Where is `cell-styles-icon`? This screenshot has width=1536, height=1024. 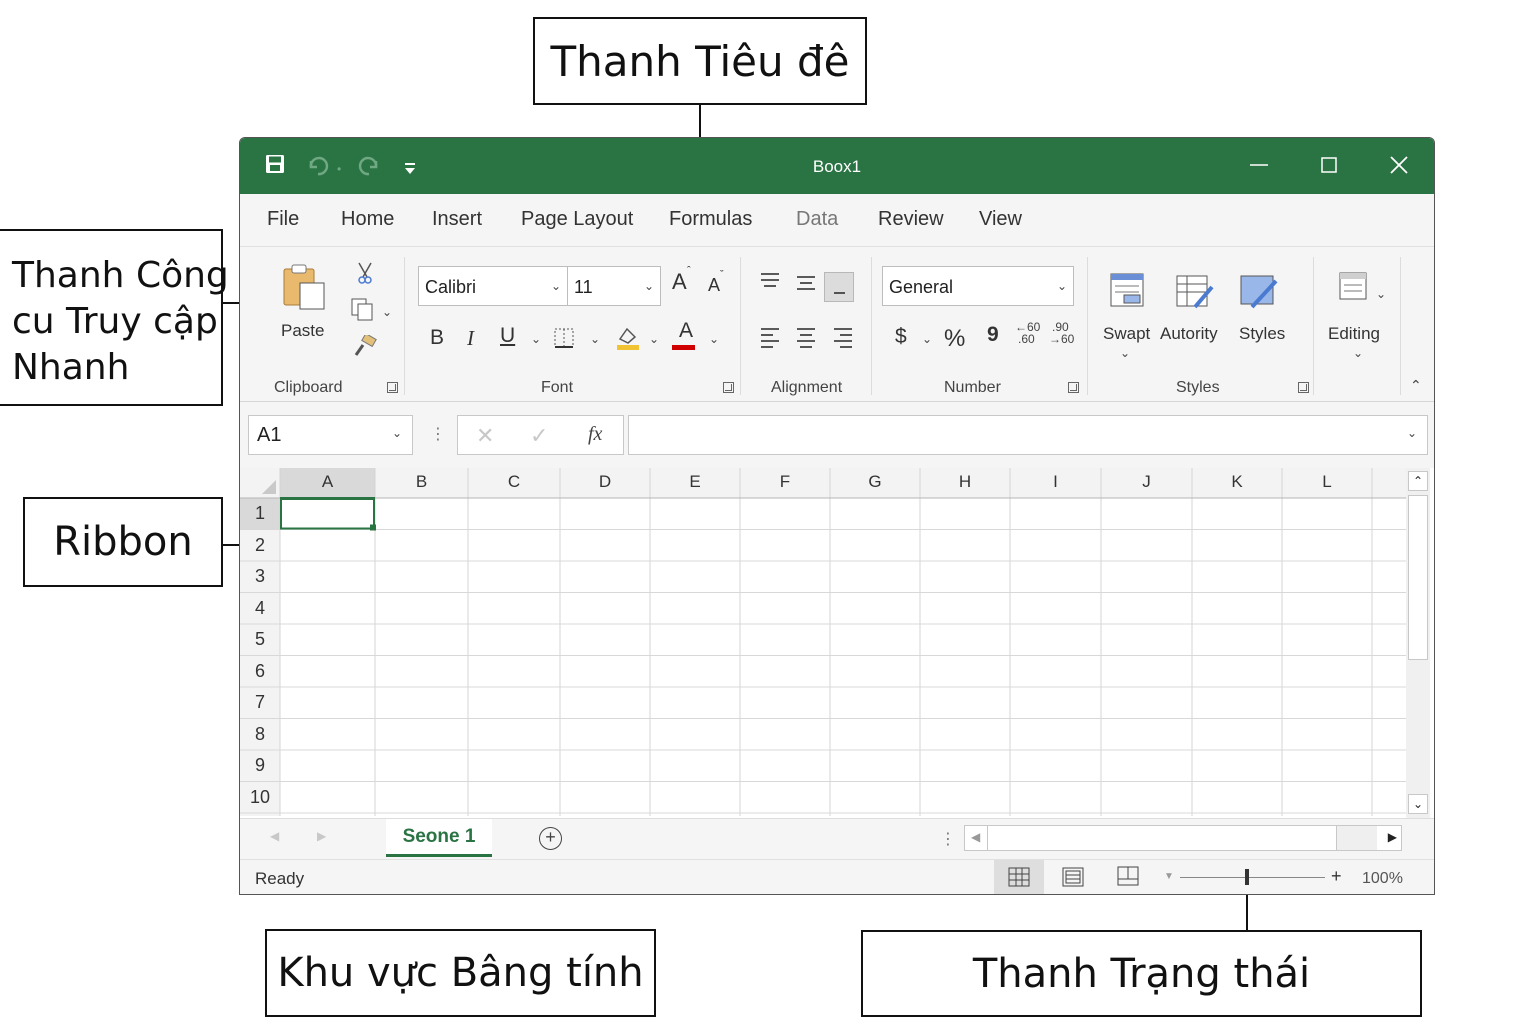 cell-styles-icon is located at coordinates (1259, 294).